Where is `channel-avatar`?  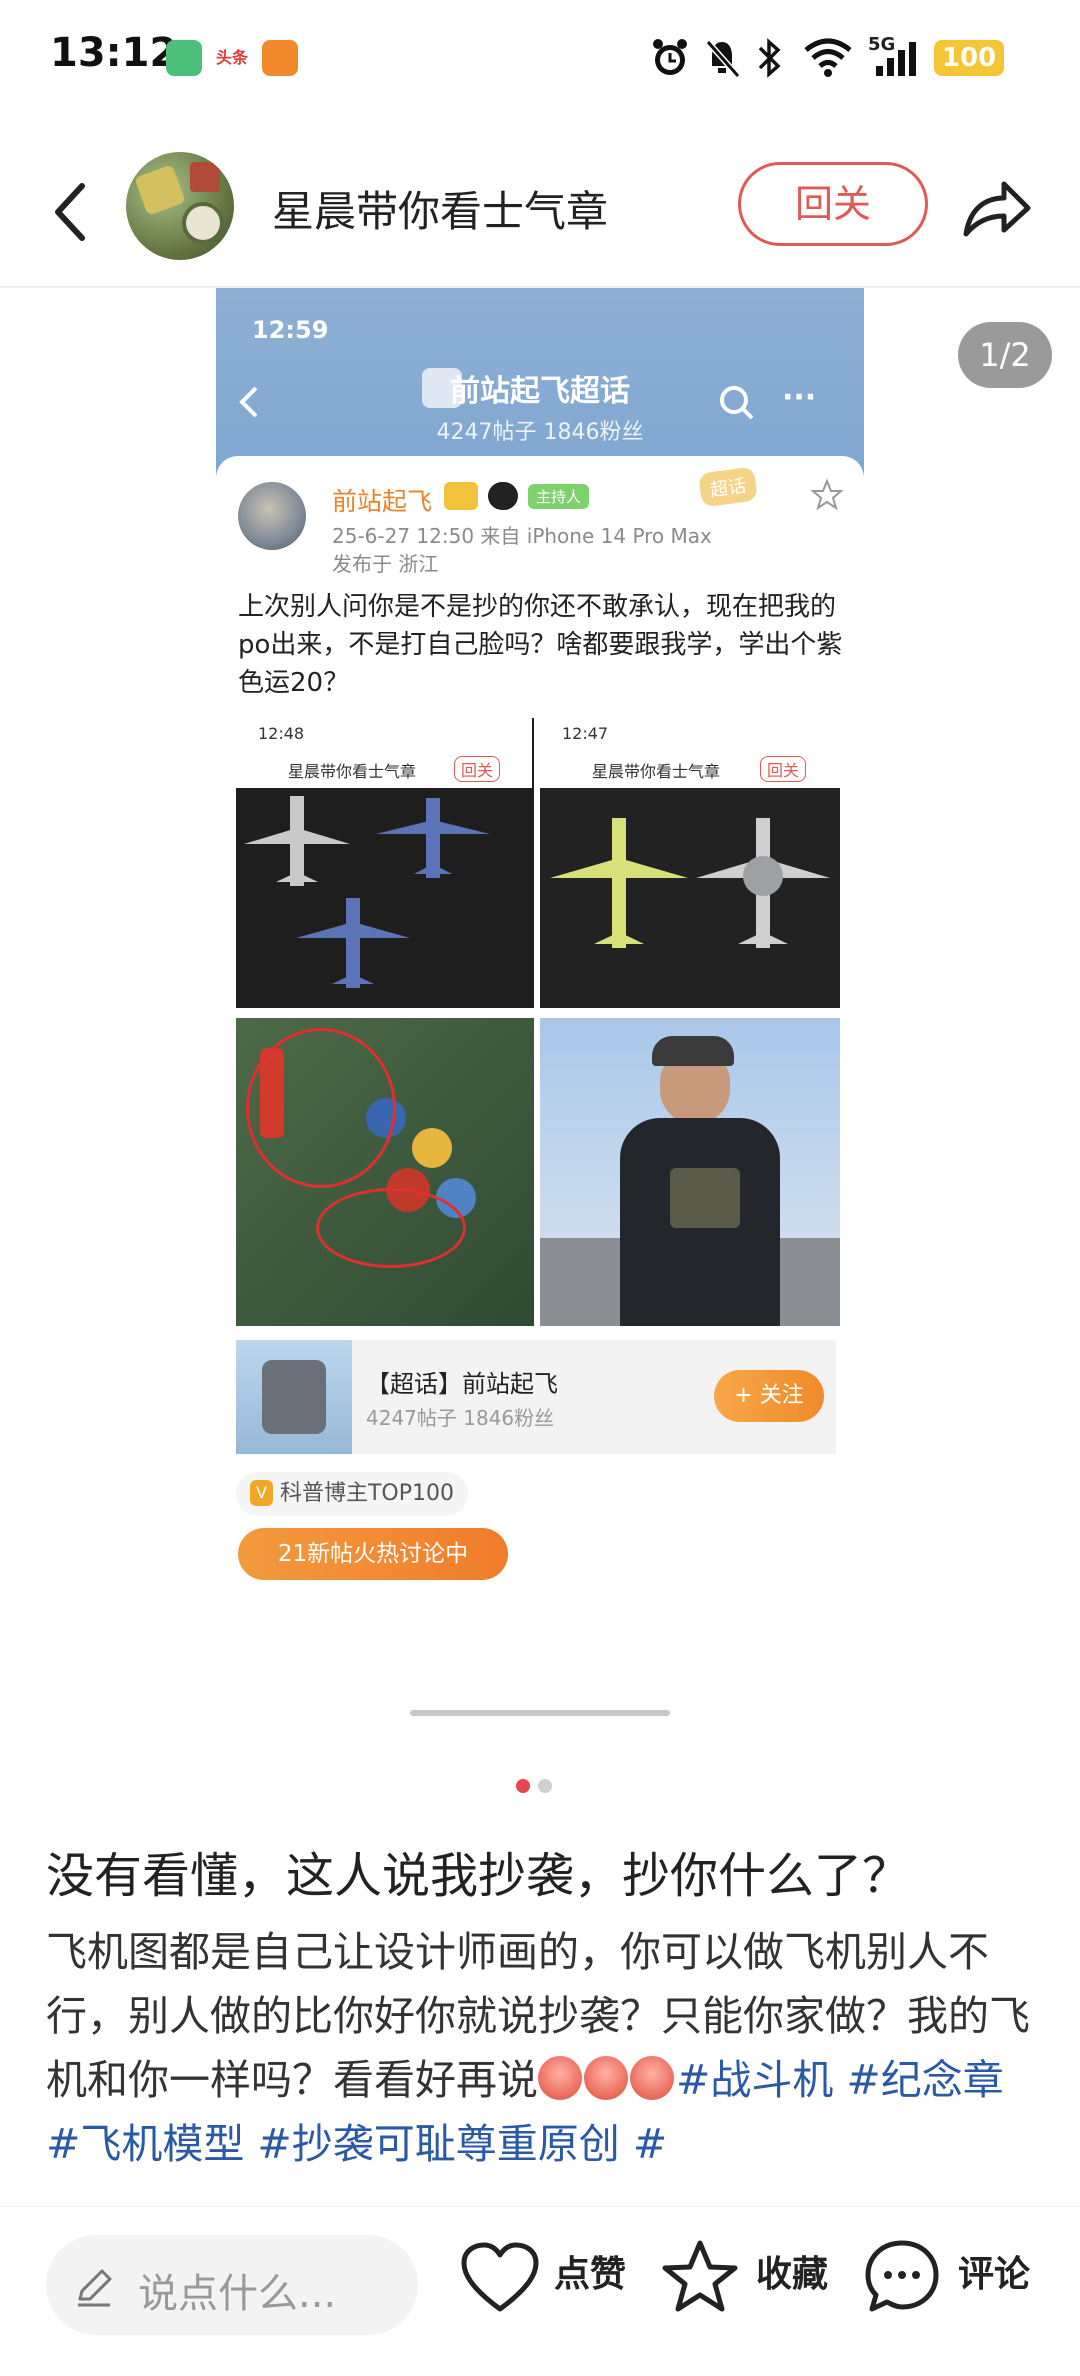 channel-avatar is located at coordinates (180, 206).